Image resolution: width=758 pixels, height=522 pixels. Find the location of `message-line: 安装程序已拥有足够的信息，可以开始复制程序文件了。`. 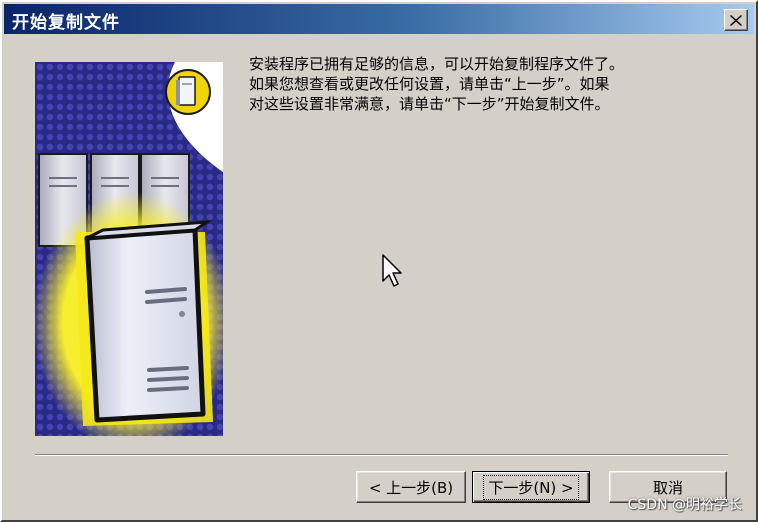

message-line: 安装程序已拥有足够的信息，可以开始复制程序文件了。 is located at coordinates (437, 64).